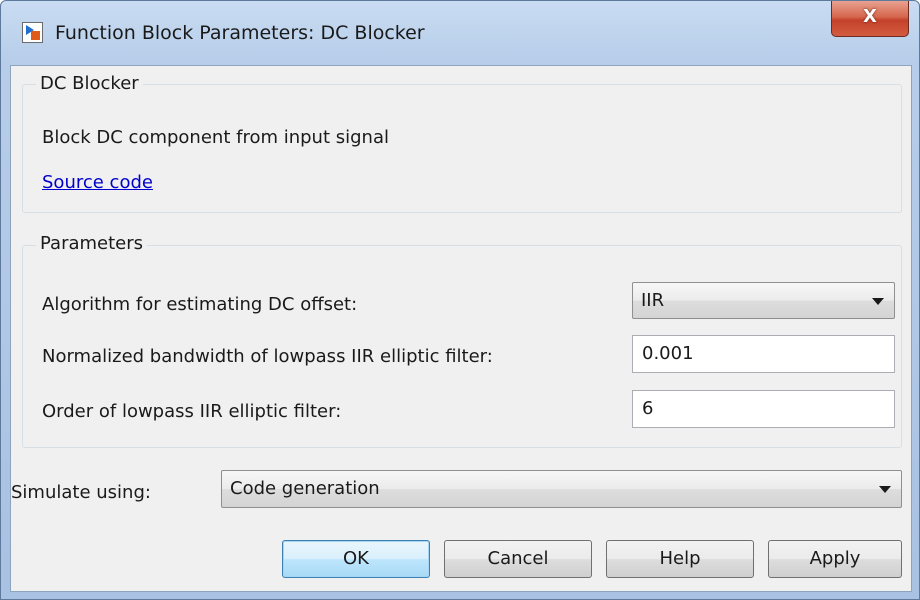  I want to click on close-icon: X, so click(870, 16).